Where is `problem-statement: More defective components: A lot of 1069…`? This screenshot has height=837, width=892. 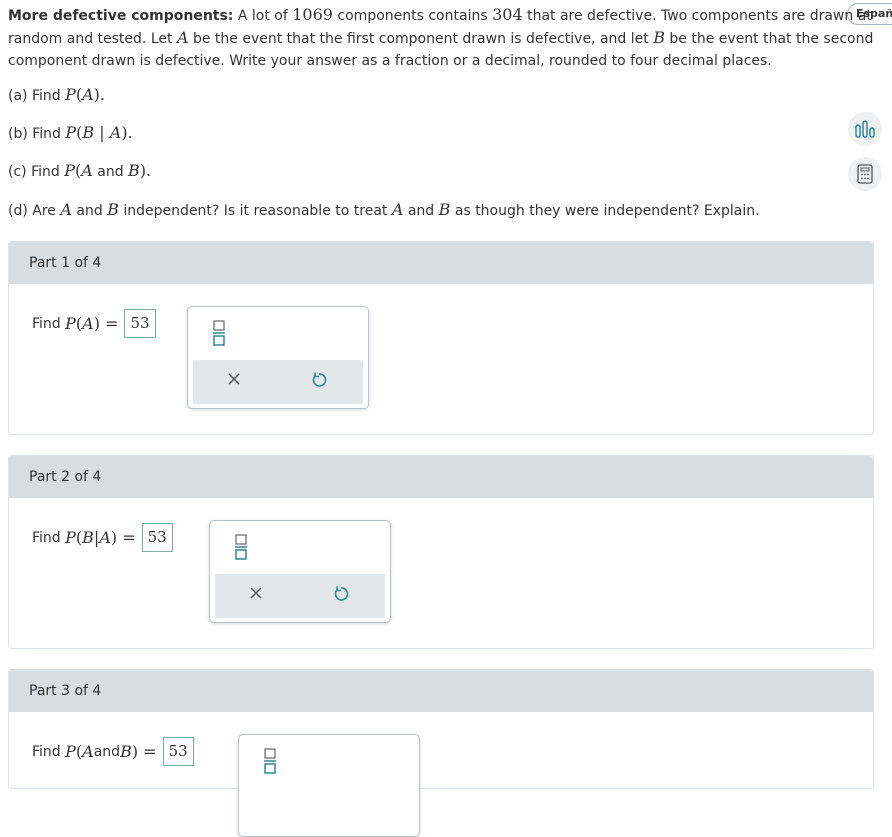
problem-statement: More defective components: A lot of 1069… is located at coordinates (443, 38).